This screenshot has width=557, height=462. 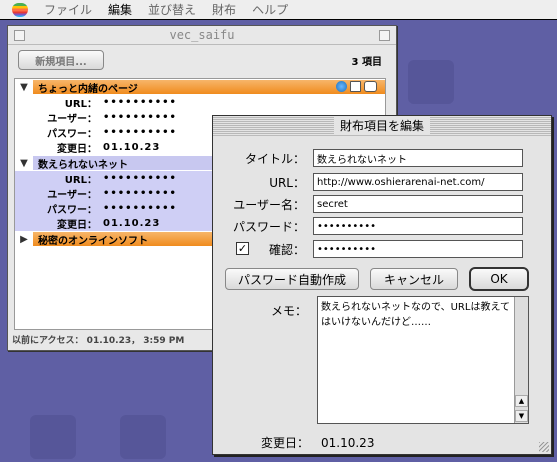 What do you see at coordinates (286, 249) in the screenshot?
I see `confirm-label: 確認：` at bounding box center [286, 249].